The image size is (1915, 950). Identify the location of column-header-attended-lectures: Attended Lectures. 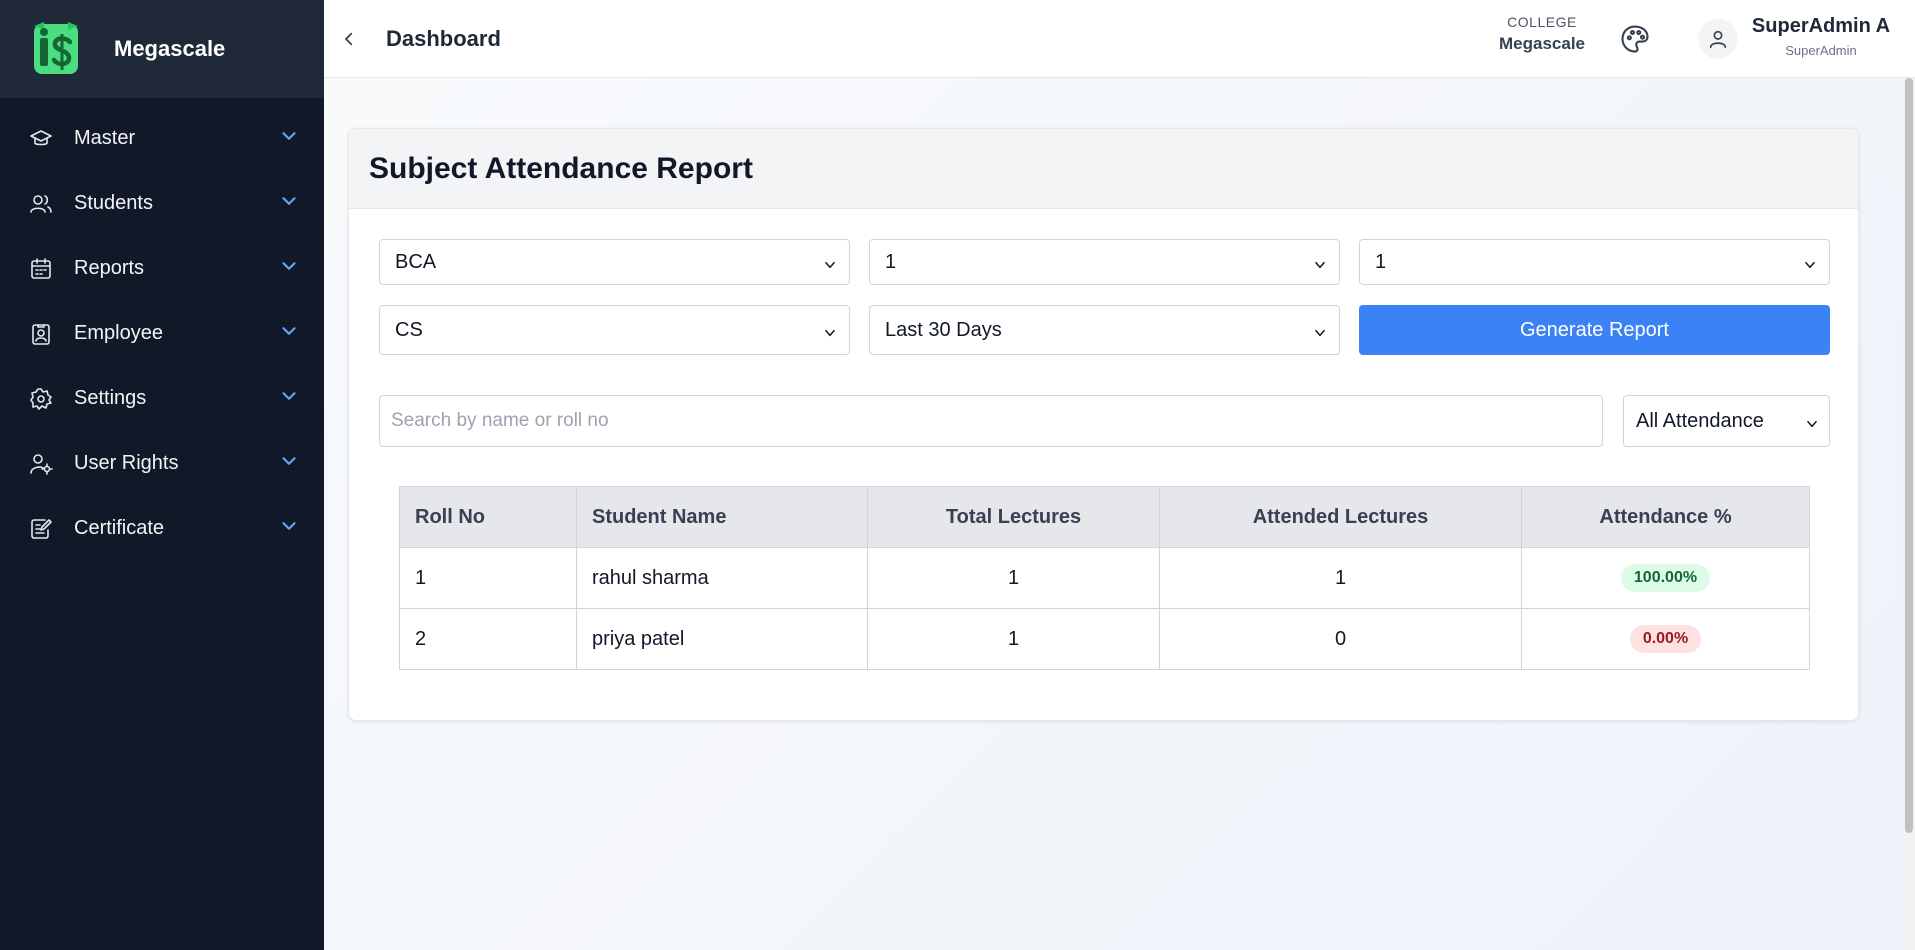
(1340, 517).